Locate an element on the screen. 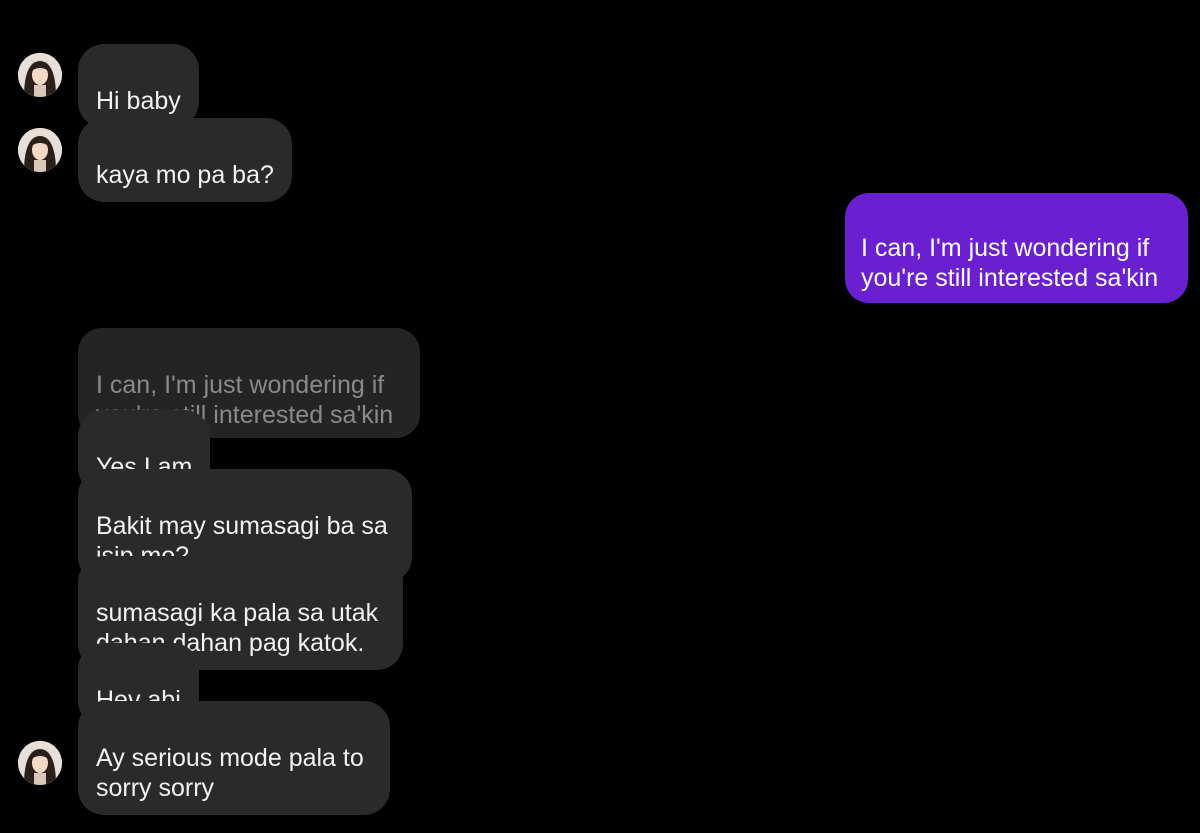  message-bubble: Ay serious mode pala to sorry sorry is located at coordinates (234, 758).